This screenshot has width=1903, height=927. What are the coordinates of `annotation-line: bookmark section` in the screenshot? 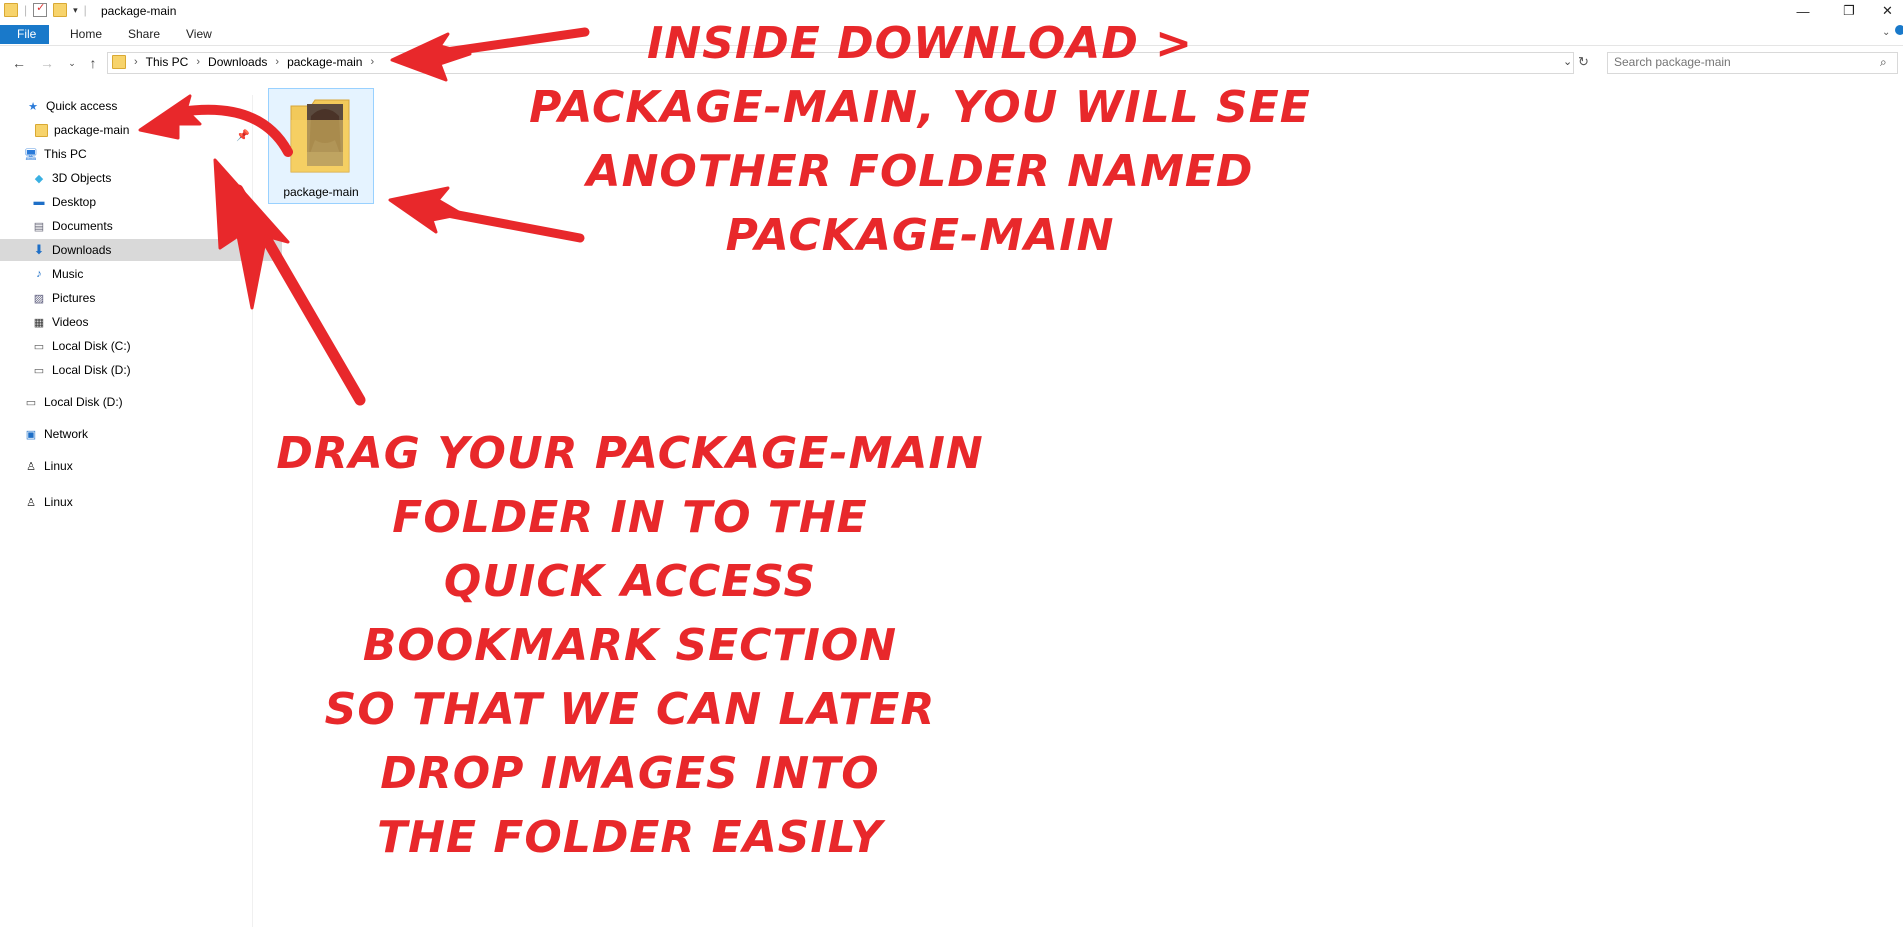 It's located at (630, 645).